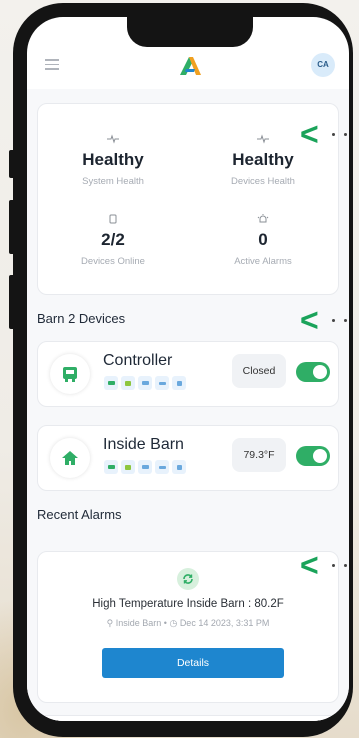 This screenshot has width=359, height=738. I want to click on active-alarms-stat: 0 Active Alarms, so click(263, 240).